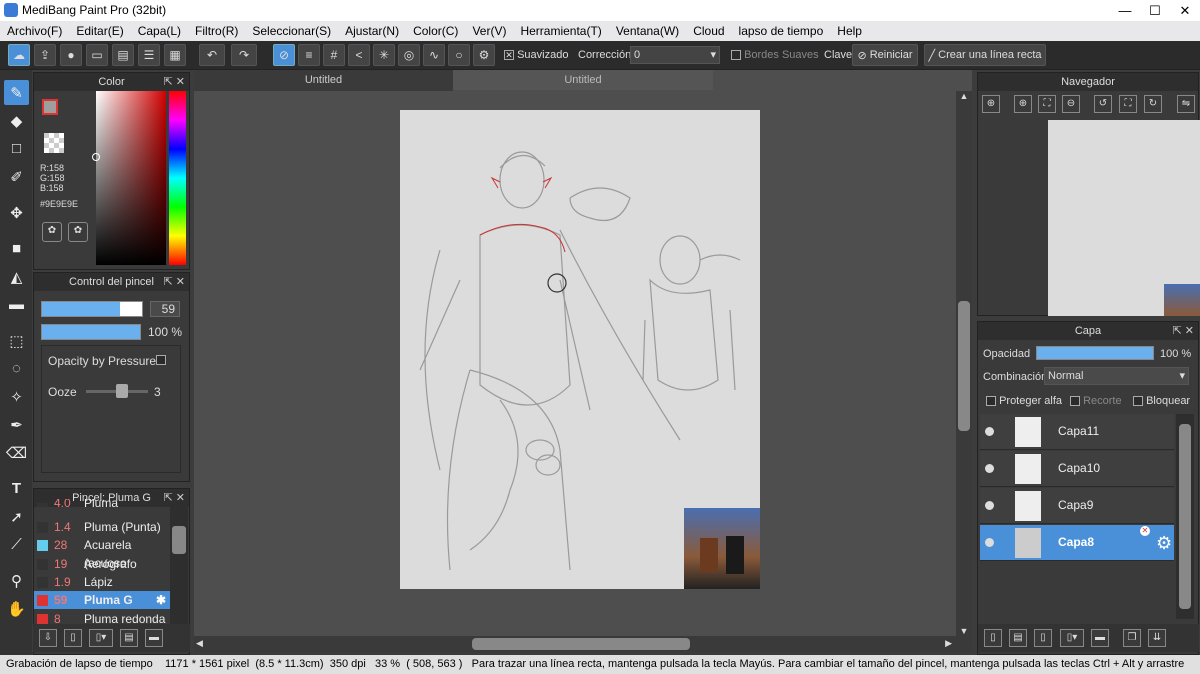 The image size is (1200, 674). What do you see at coordinates (16, 516) in the screenshot?
I see `operation-tool-icon: ➚` at bounding box center [16, 516].